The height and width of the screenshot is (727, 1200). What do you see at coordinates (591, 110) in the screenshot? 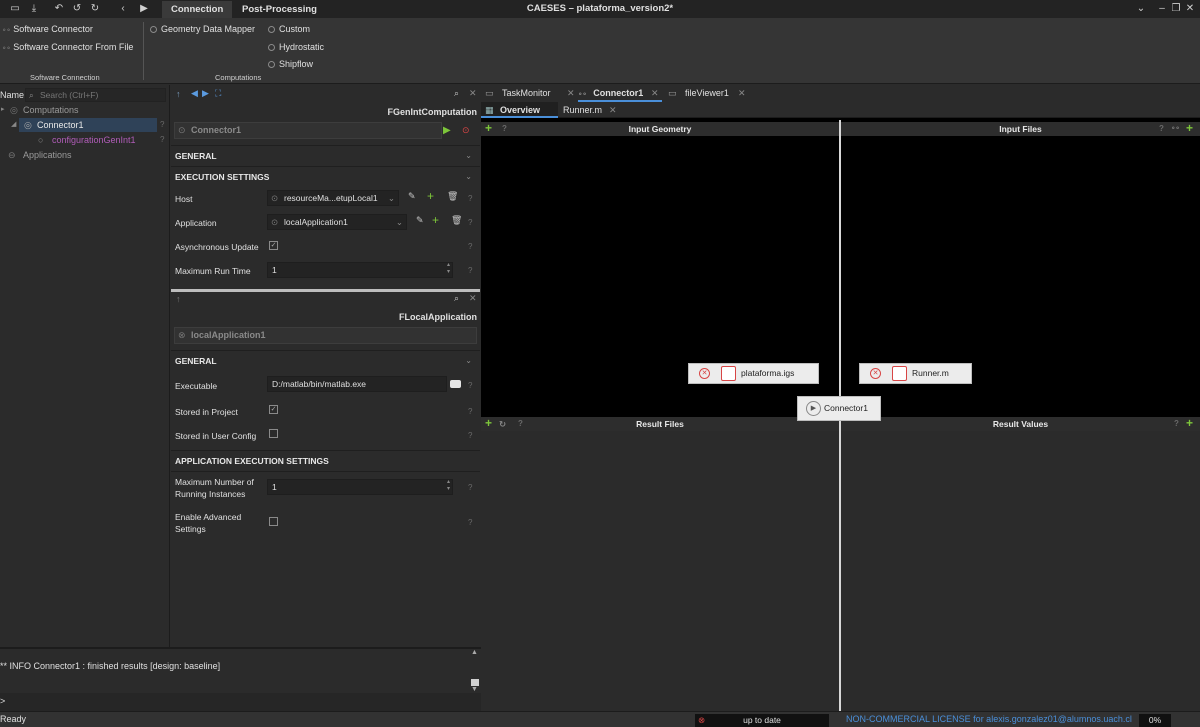
I see `tab-runner-m: Runner.m ✕` at bounding box center [591, 110].